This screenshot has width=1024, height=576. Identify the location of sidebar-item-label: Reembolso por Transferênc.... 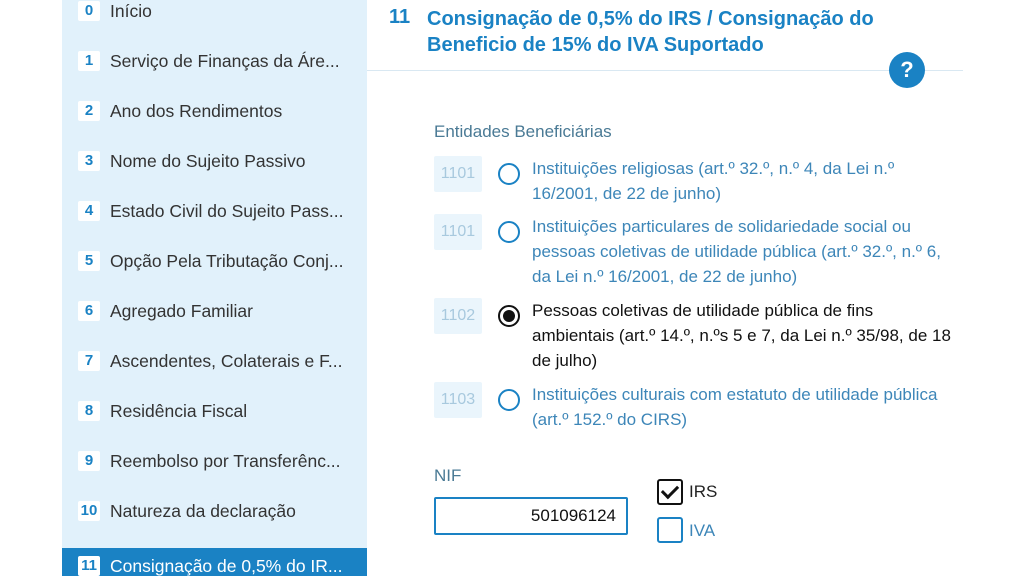
(225, 461).